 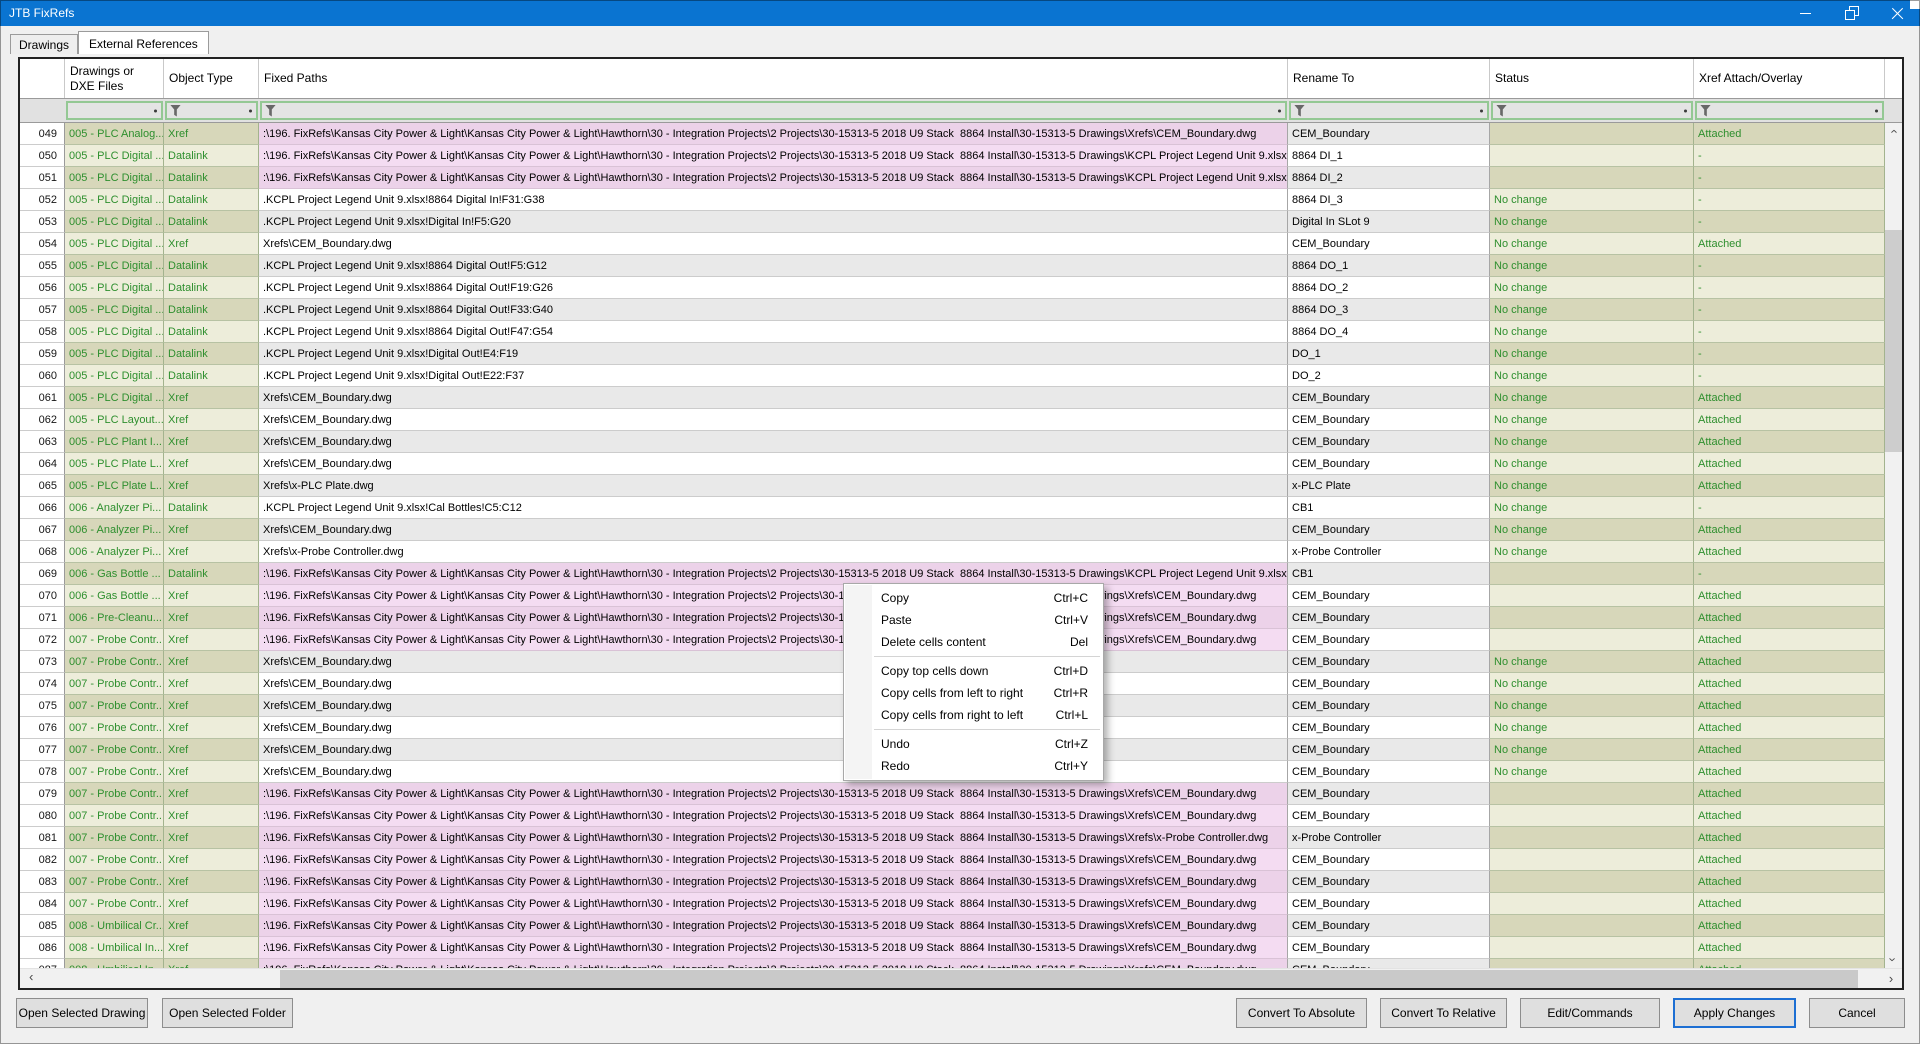 I want to click on filter-cell-drawings-or-dxe-files, so click(x=114, y=110).